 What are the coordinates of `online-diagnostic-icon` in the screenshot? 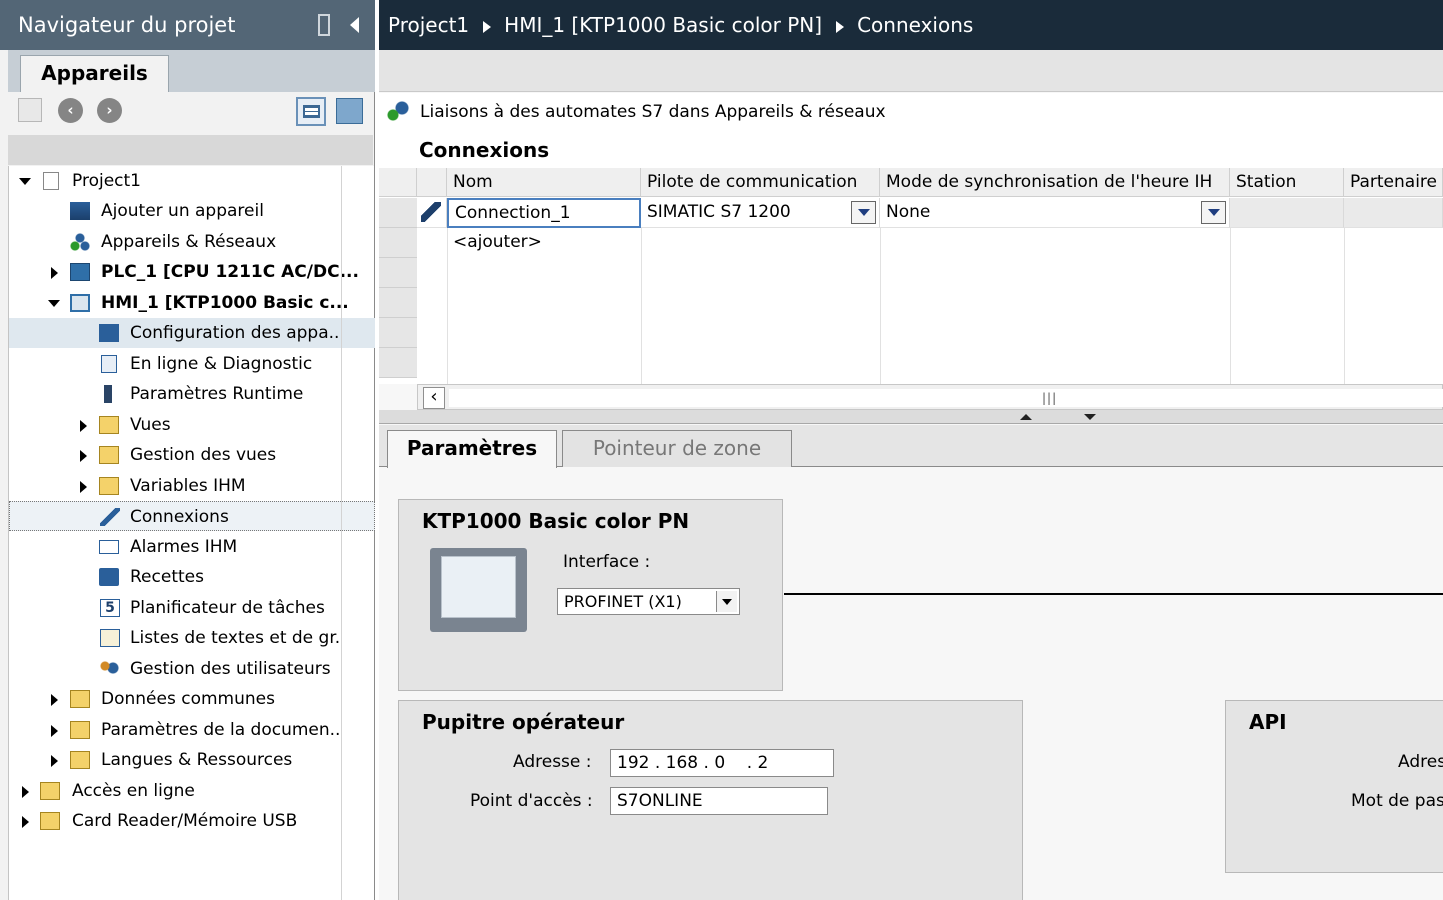 It's located at (109, 364).